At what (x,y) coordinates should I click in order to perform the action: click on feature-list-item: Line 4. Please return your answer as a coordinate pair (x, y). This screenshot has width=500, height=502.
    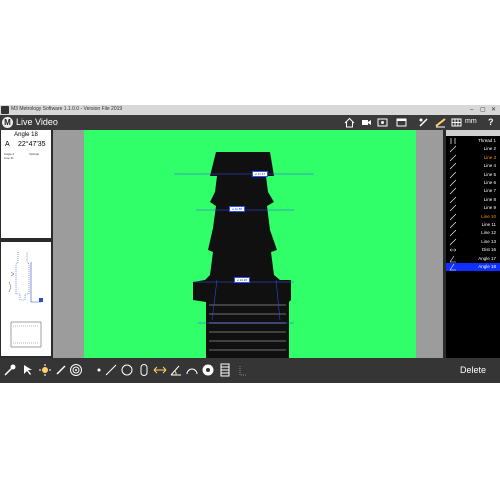
    Looking at the image, I should click on (473, 166).